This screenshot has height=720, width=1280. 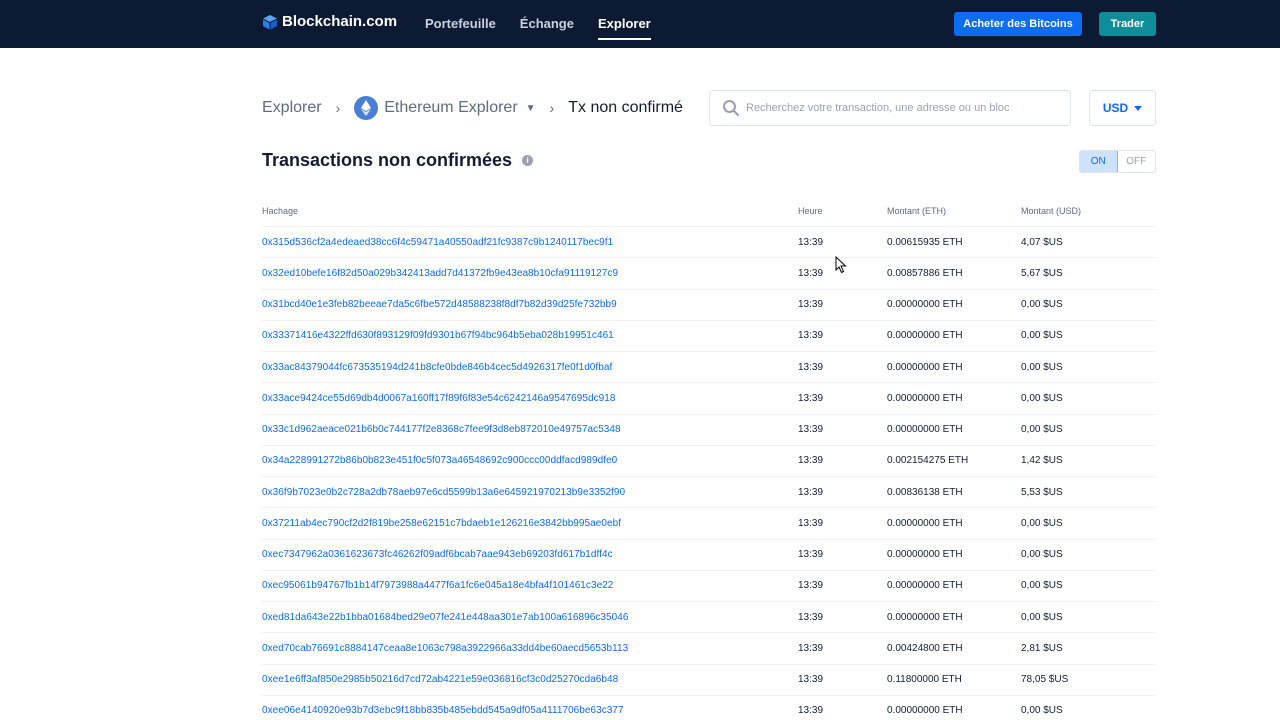 I want to click on currency-select: USD, so click(x=1122, y=108).